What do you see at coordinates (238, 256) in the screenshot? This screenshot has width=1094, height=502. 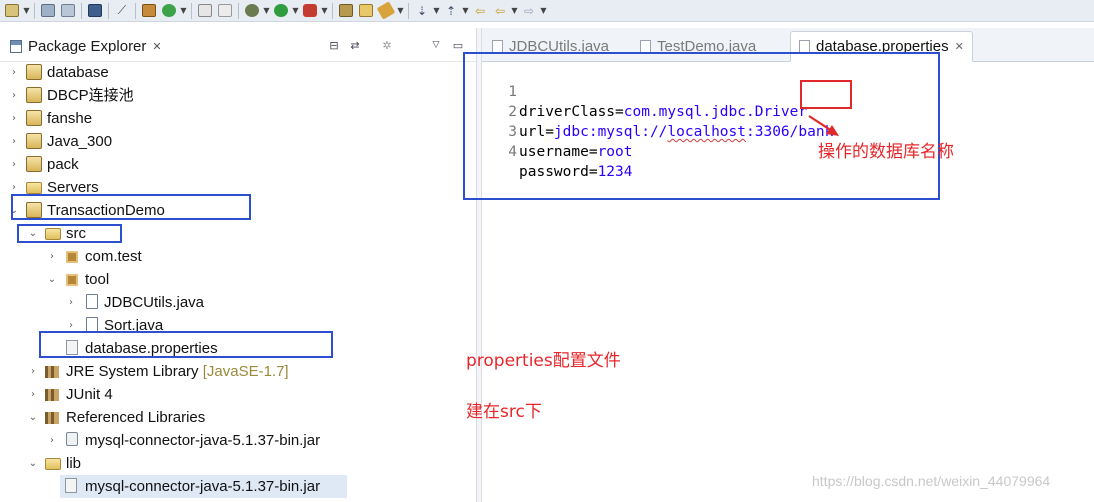 I see `tree-item-com-test: › com.test` at bounding box center [238, 256].